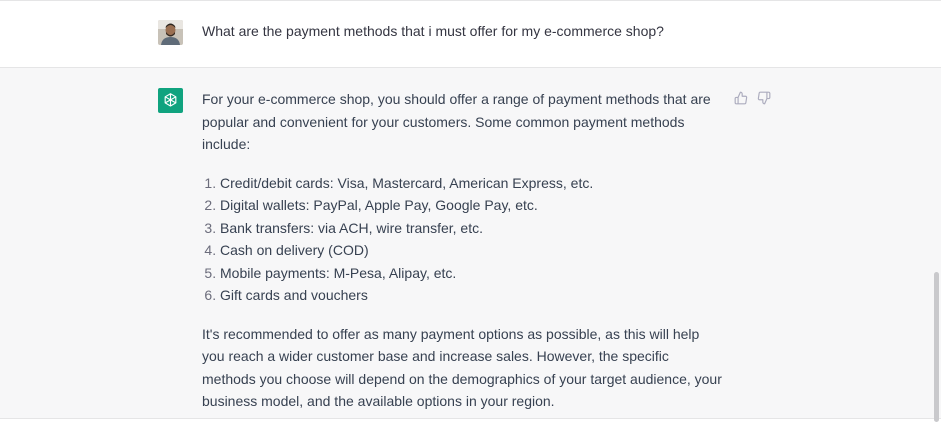 The image size is (941, 422). What do you see at coordinates (936, 347) in the screenshot?
I see `scrollbar-thumb` at bounding box center [936, 347].